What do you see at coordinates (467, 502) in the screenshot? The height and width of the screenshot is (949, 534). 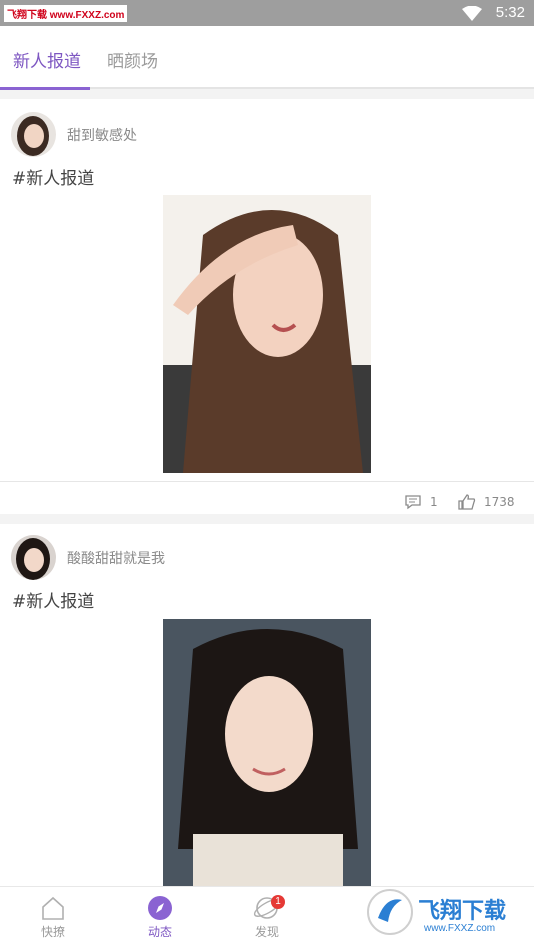 I see `thumbs-up-icon` at bounding box center [467, 502].